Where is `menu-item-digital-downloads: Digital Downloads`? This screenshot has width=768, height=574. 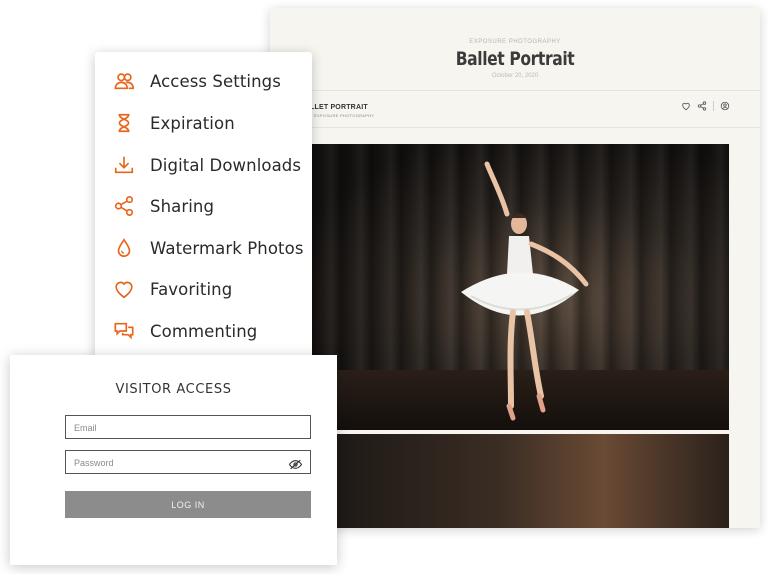
menu-item-digital-downloads: Digital Downloads is located at coordinates (203, 165).